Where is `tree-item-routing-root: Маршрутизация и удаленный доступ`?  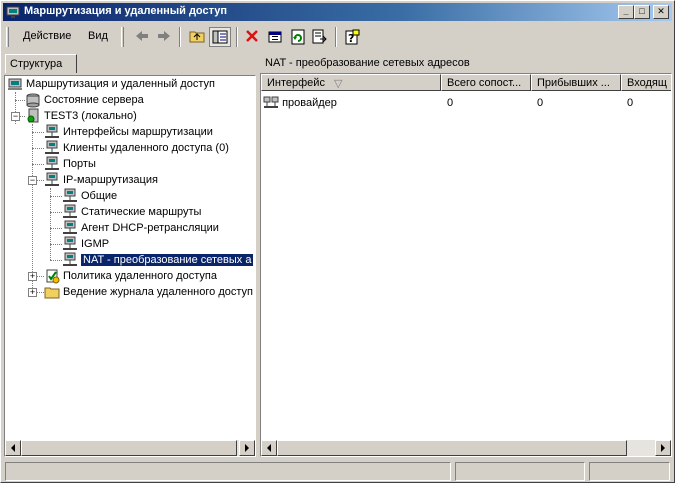
tree-item-routing-root: Маршрутизация и удаленный доступ is located at coordinates (111, 84).